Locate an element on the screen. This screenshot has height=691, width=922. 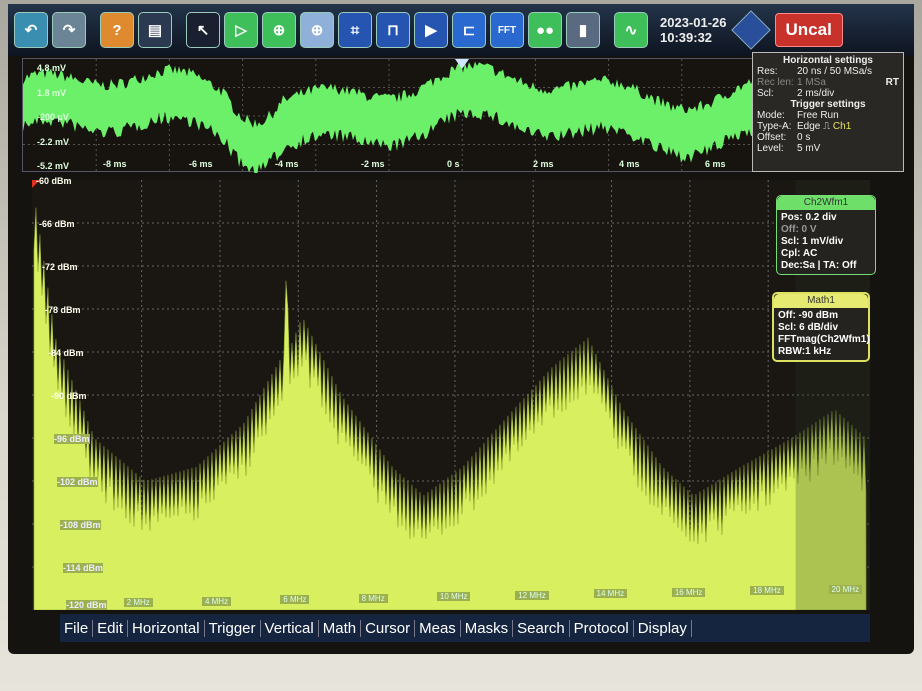
time-x-label: 4 ms is located at coordinates (629, 164).